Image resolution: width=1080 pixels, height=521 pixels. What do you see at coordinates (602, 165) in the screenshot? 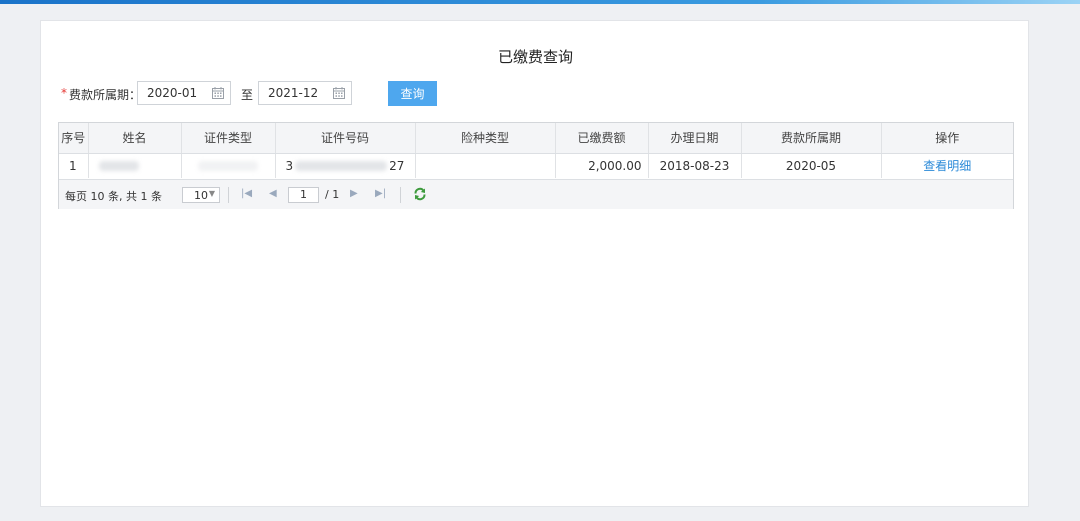
I see `cell-amount: 2,000.00` at bounding box center [602, 165].